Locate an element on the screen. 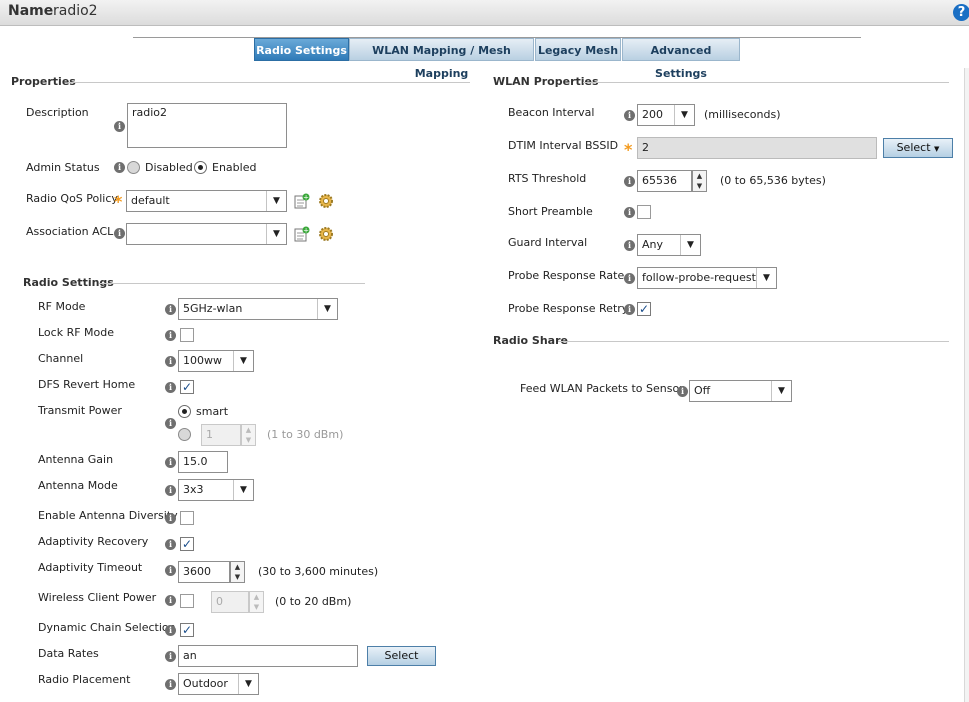 Image resolution: width=969 pixels, height=702 pixels. channel-label: Channel is located at coordinates (61, 358).